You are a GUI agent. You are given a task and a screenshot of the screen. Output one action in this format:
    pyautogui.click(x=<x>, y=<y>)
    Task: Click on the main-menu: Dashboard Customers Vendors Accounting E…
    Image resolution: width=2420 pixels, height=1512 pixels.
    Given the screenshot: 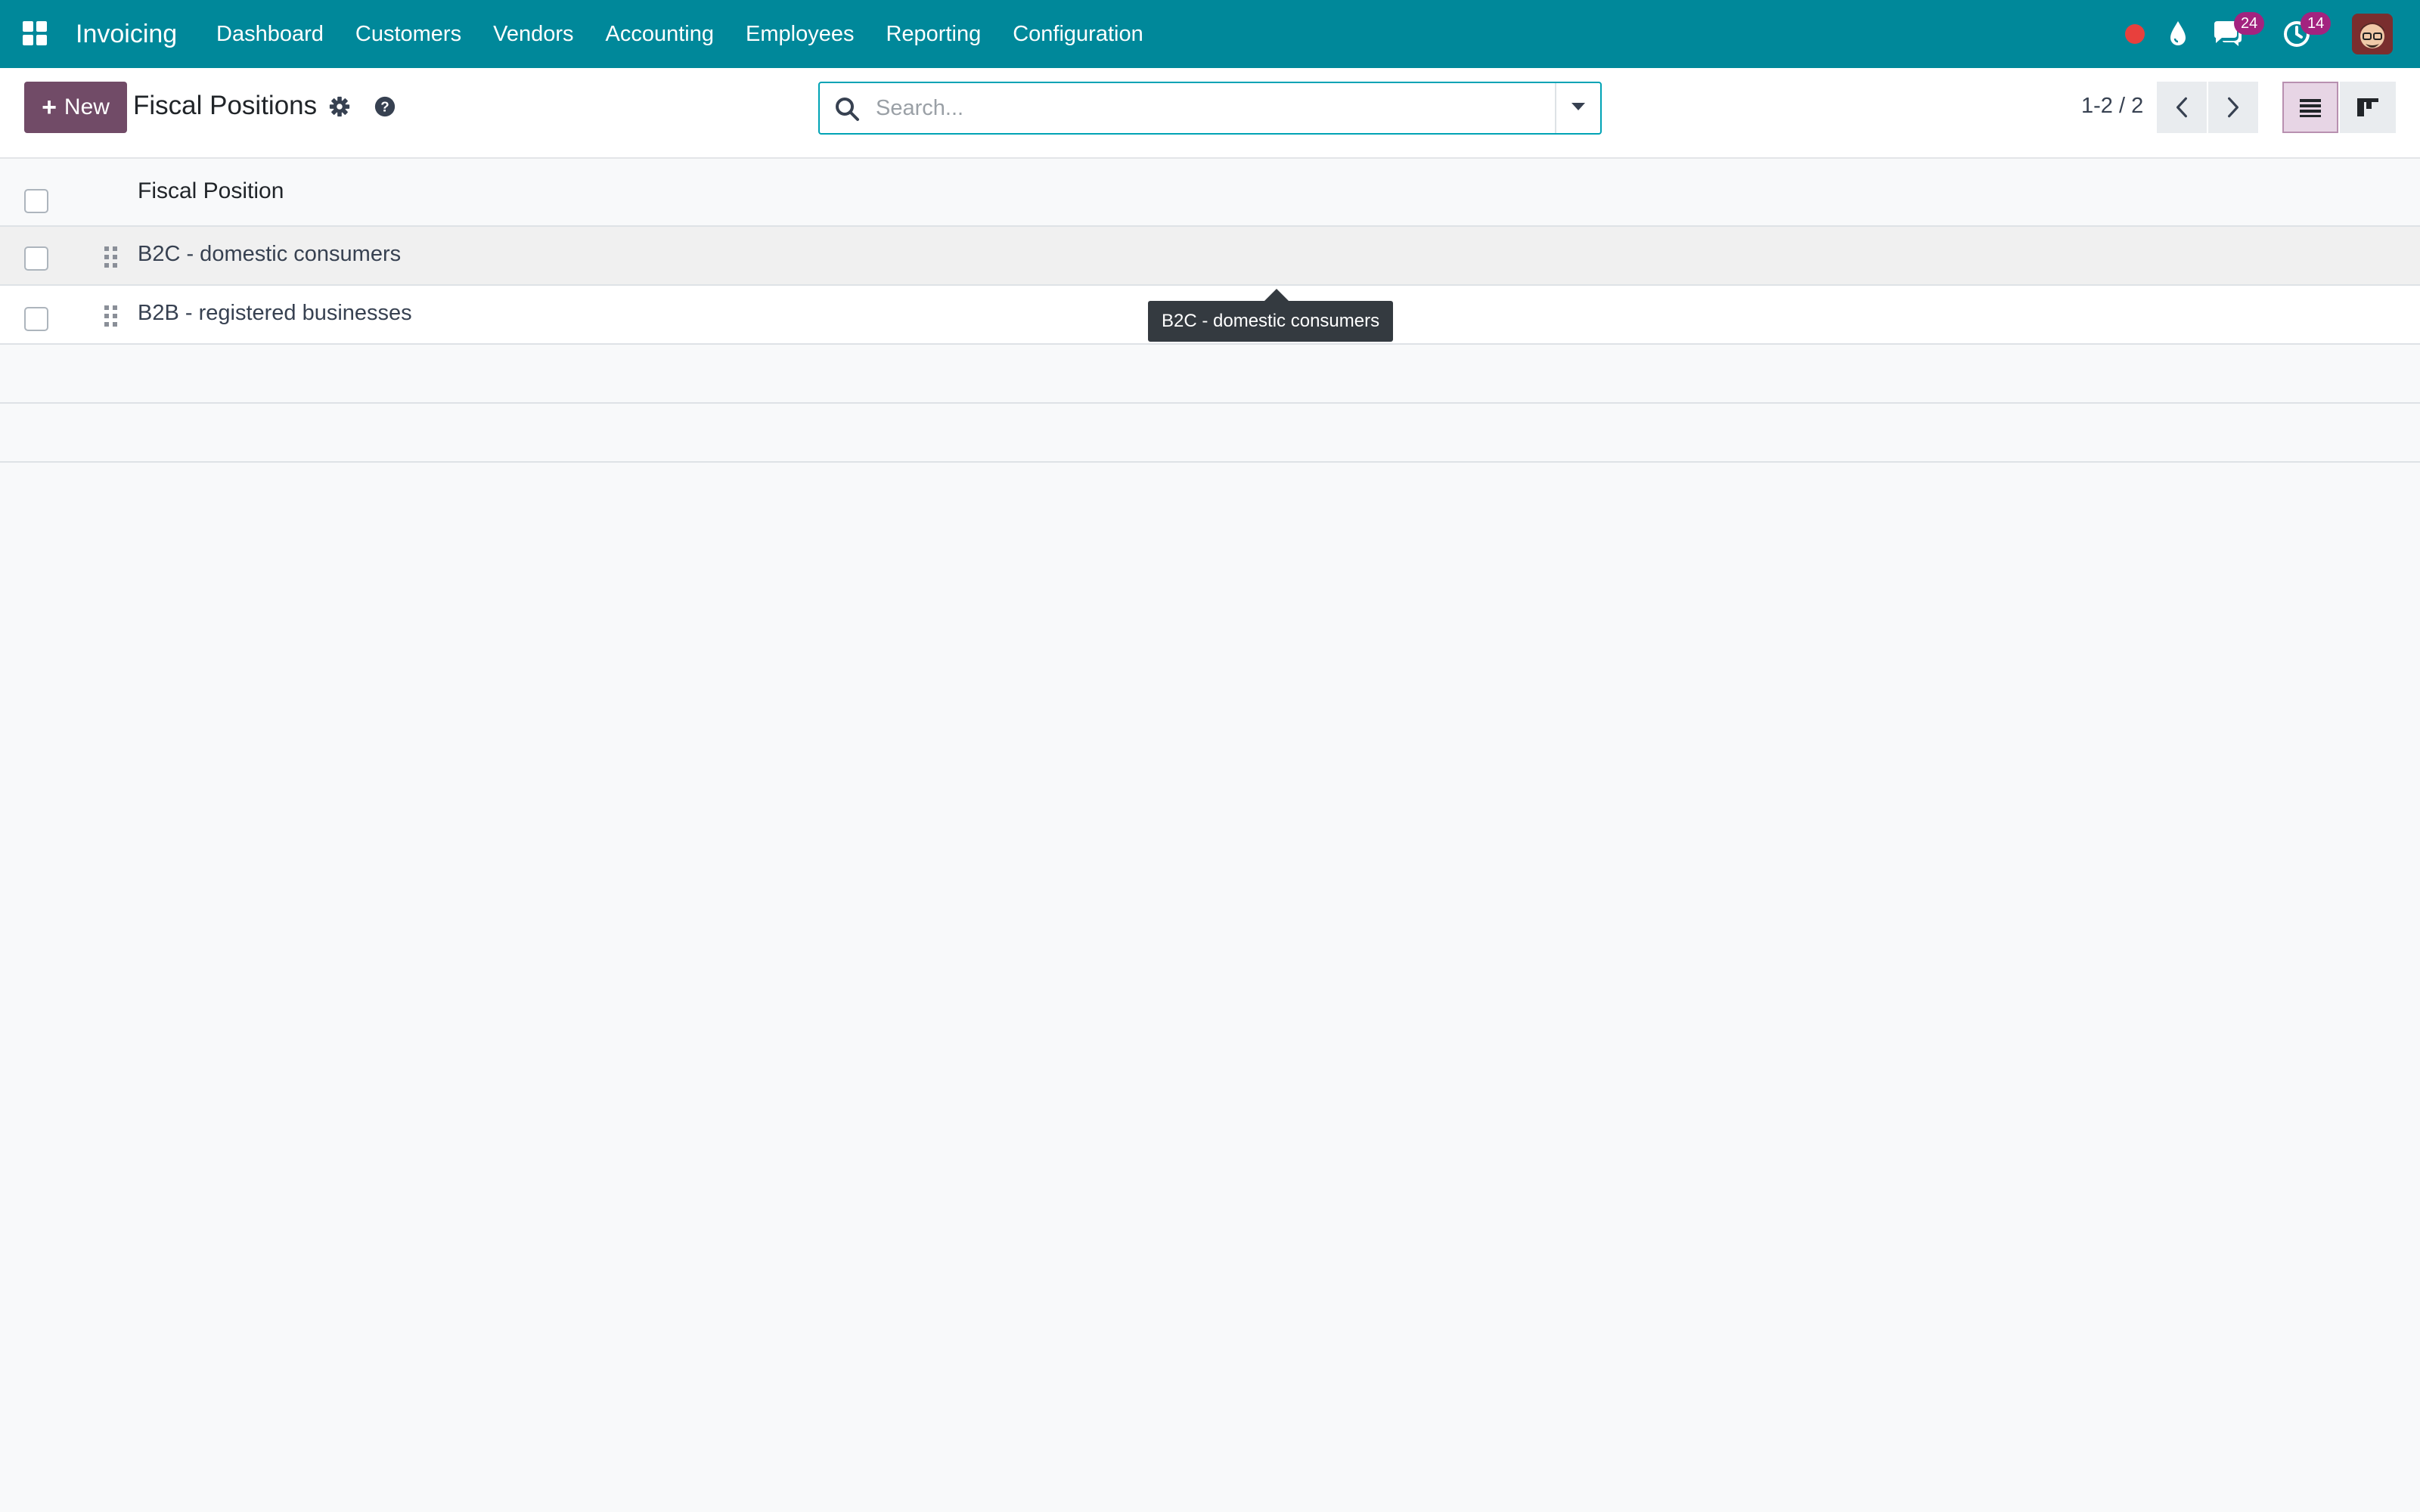 What is the action you would take?
    pyautogui.click(x=695, y=34)
    